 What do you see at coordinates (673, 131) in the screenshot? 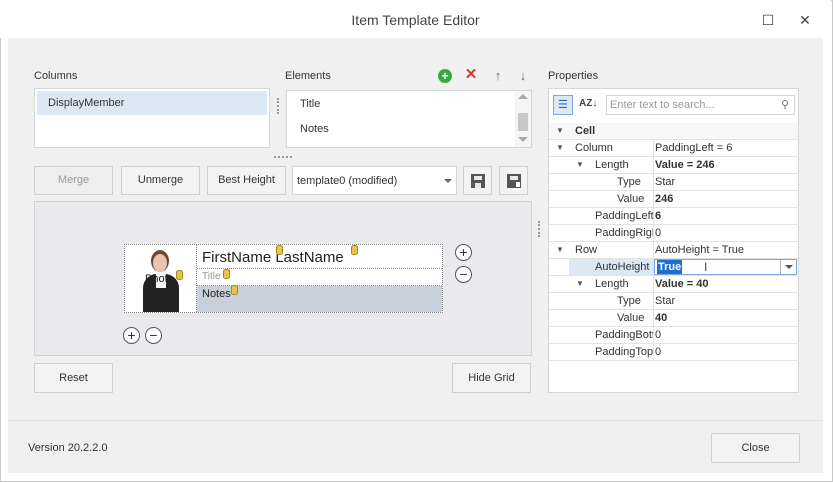
I see `property-row: ▼ Cell` at bounding box center [673, 131].